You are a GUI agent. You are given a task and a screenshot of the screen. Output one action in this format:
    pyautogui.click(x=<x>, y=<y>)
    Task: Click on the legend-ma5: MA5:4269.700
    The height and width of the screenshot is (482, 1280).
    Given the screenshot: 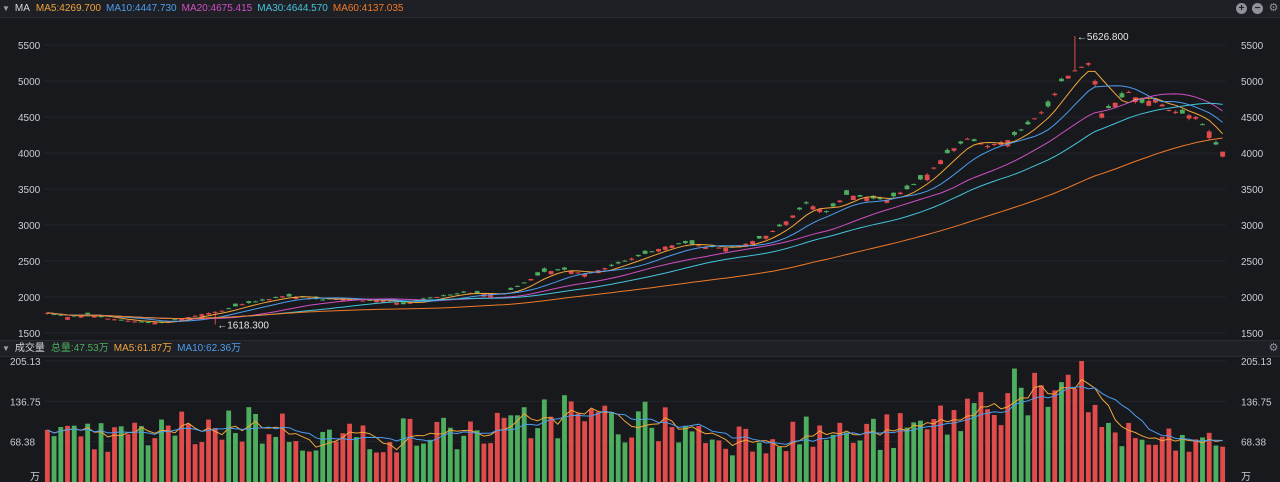 What is the action you would take?
    pyautogui.click(x=68, y=8)
    